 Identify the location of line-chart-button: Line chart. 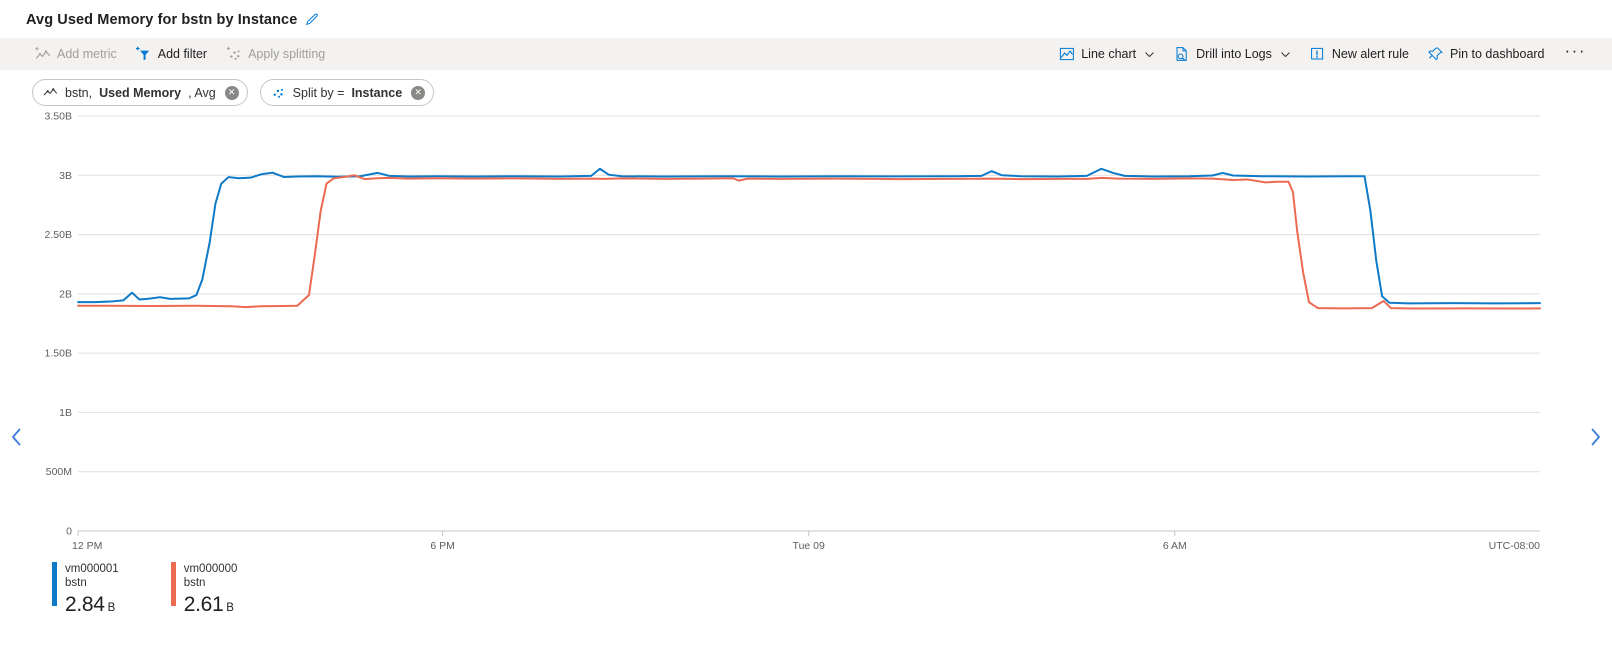
(1109, 54).